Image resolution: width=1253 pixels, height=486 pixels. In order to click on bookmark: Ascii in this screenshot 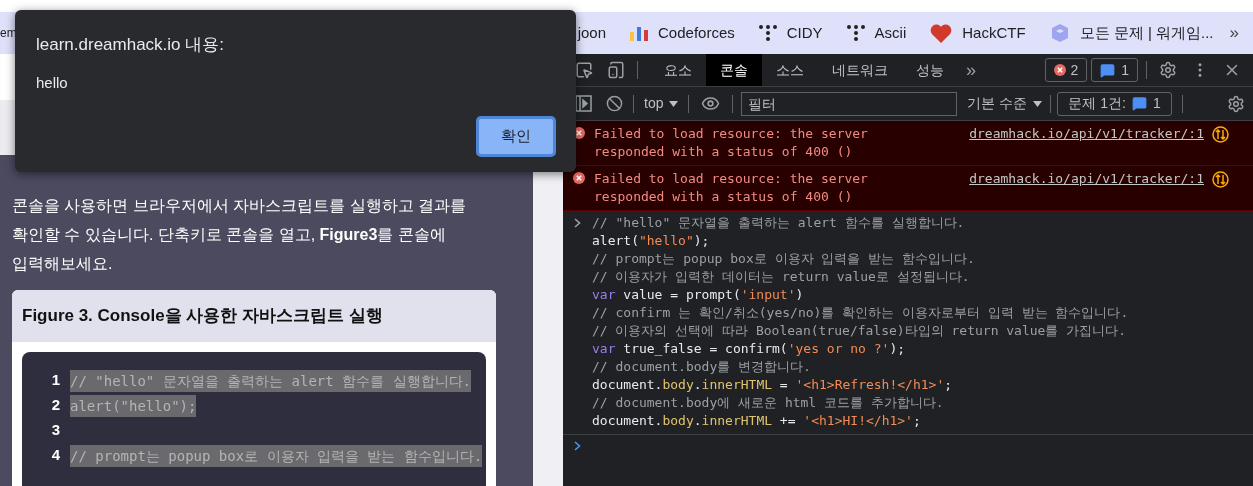, I will do `click(876, 33)`.